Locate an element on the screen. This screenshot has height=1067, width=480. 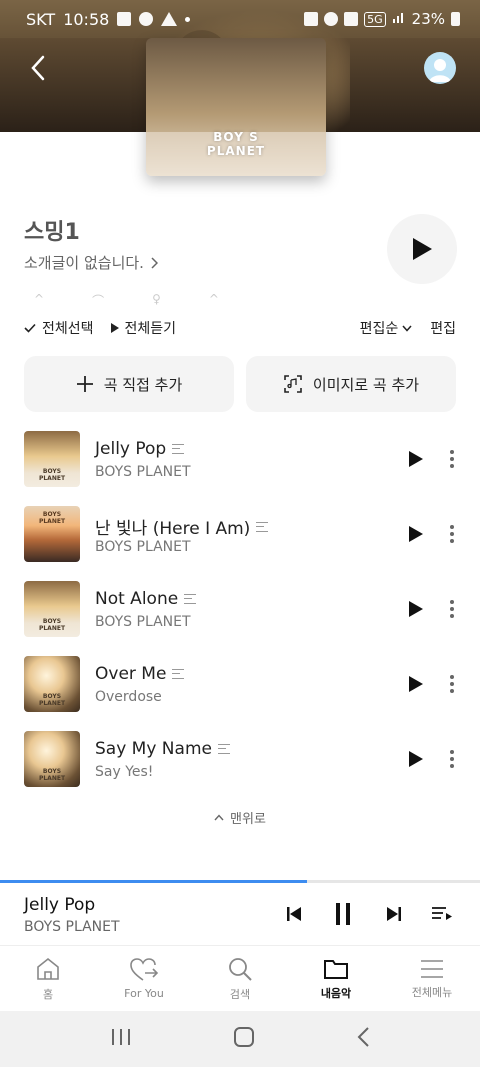
home-square-icon is located at coordinates (243, 1037).